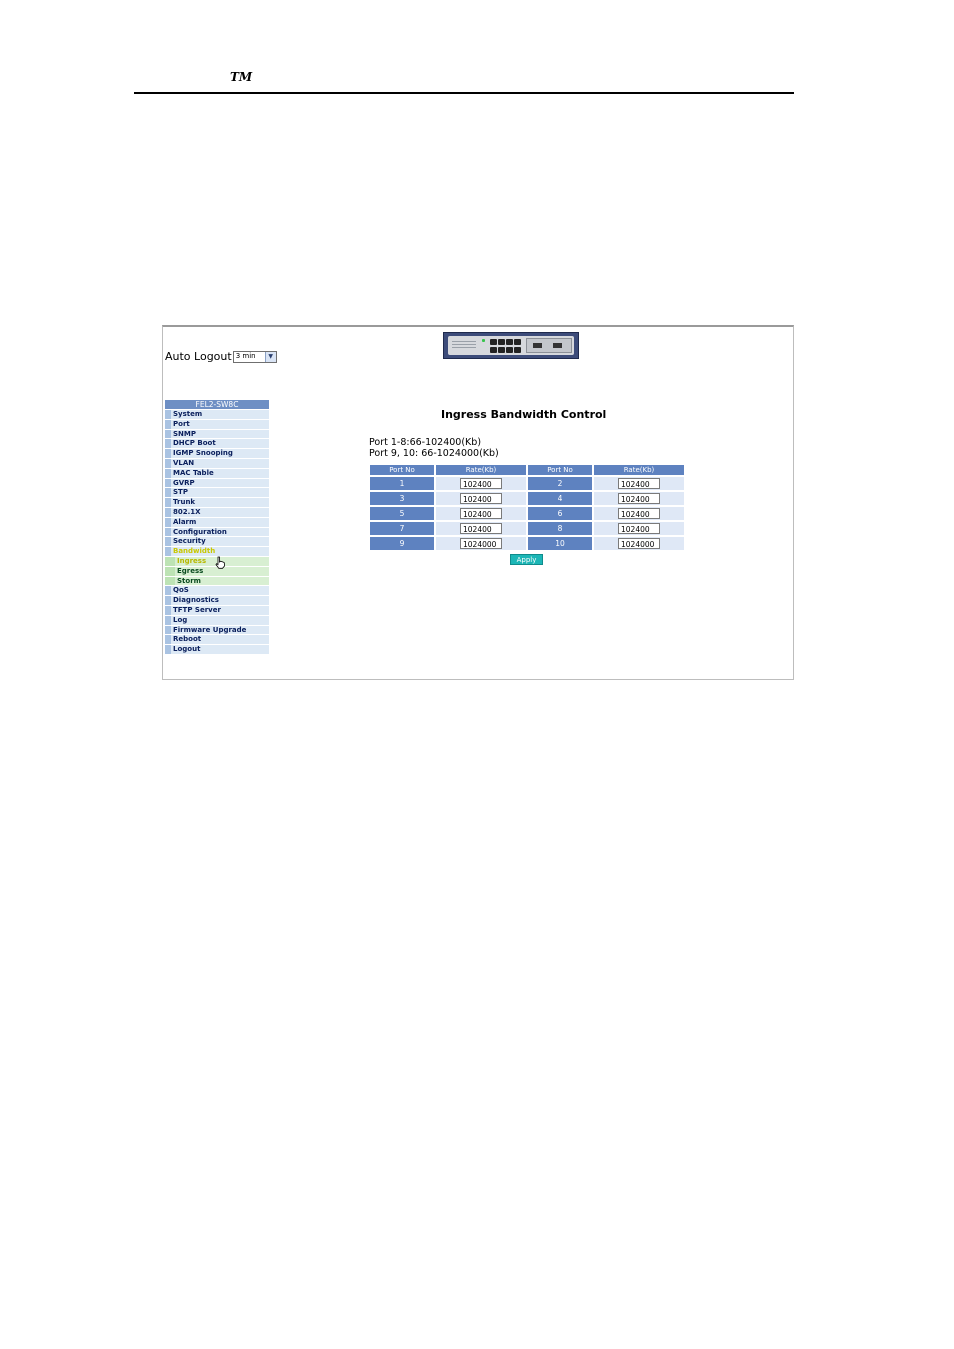  I want to click on port-number: 7, so click(402, 528).